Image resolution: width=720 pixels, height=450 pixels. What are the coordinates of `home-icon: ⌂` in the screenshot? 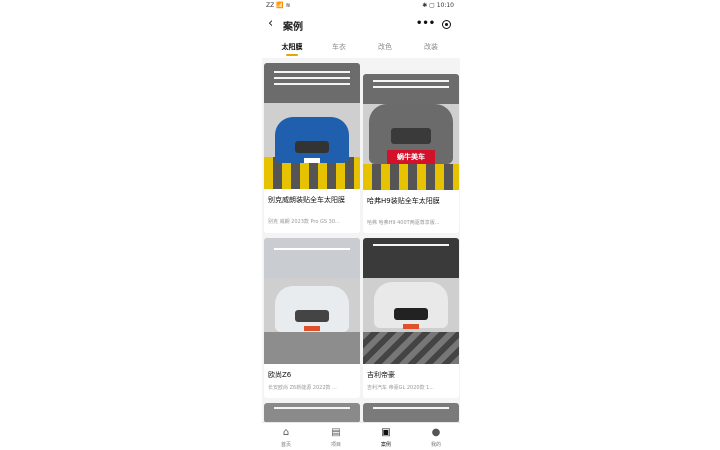 It's located at (286, 432).